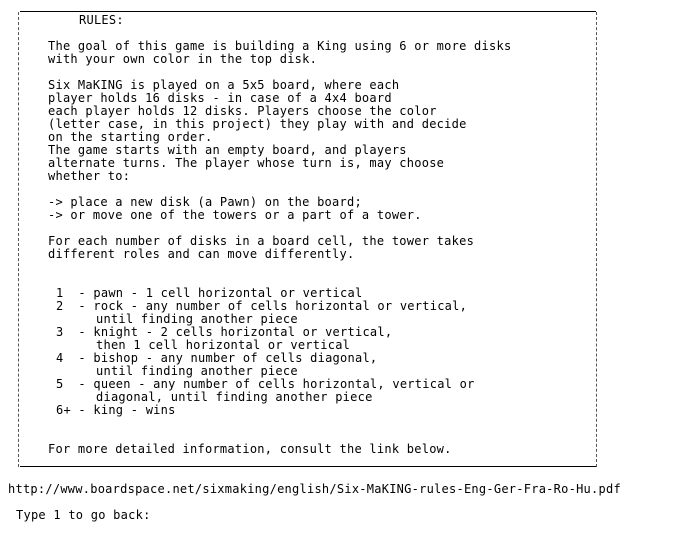  Describe the element at coordinates (83, 515) in the screenshot. I see `back-prompt: Type 1 to go back:` at that location.